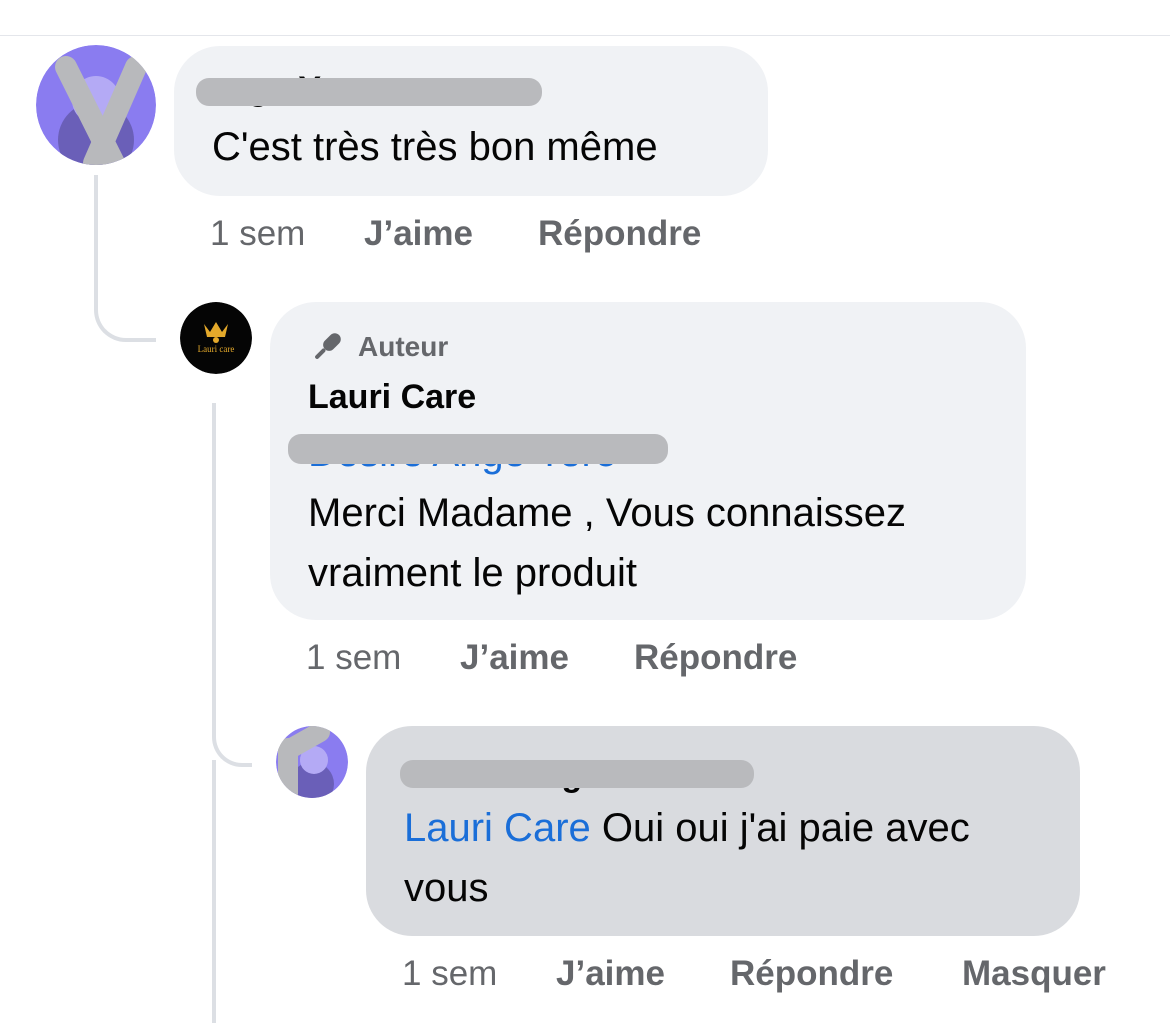 This screenshot has height=1023, width=1170. Describe the element at coordinates (1034, 974) in the screenshot. I see `hide-button: Masquer` at that location.